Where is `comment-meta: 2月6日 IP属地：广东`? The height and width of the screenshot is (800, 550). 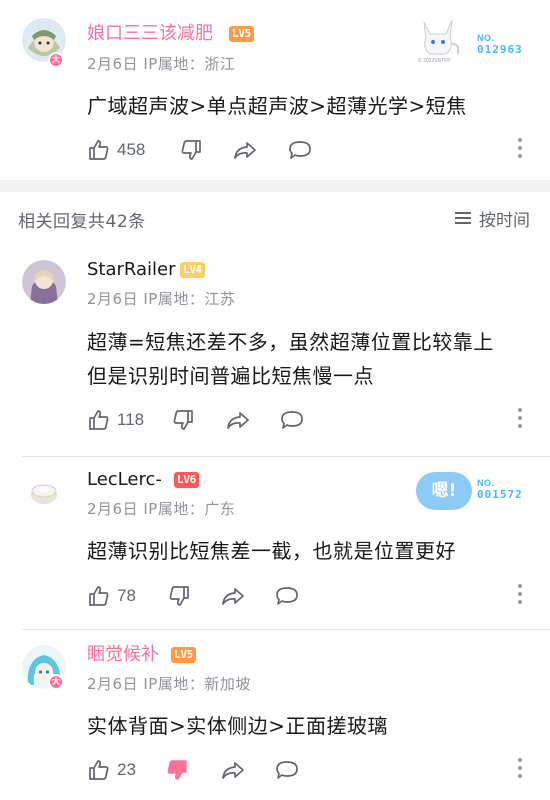
comment-meta: 2月6日 IP属地：广东 is located at coordinates (161, 509).